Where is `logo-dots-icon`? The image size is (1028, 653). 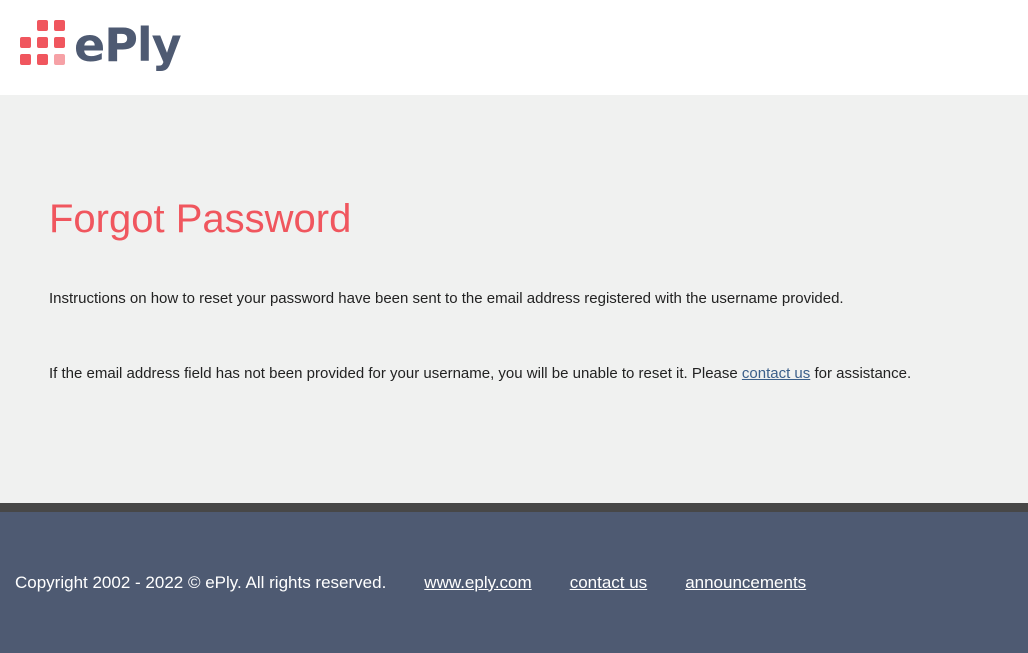 logo-dots-icon is located at coordinates (43, 43).